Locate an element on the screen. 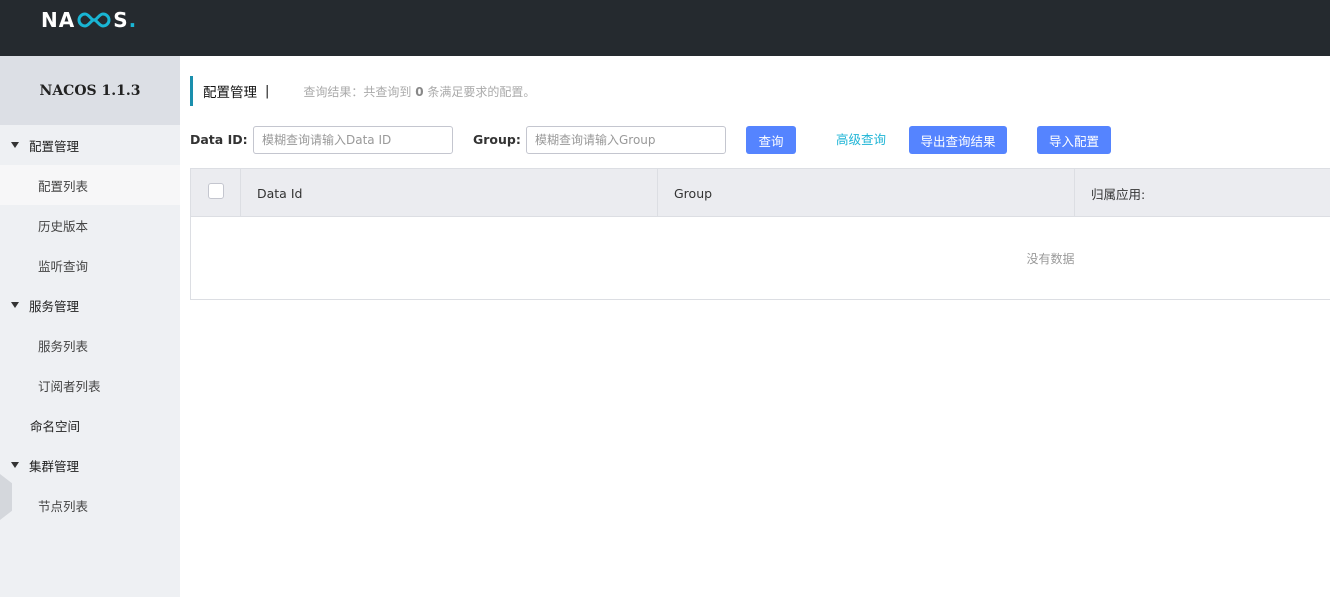 The image size is (1330, 597). sidebar-item-config-list: 配置列表 is located at coordinates (90, 185).